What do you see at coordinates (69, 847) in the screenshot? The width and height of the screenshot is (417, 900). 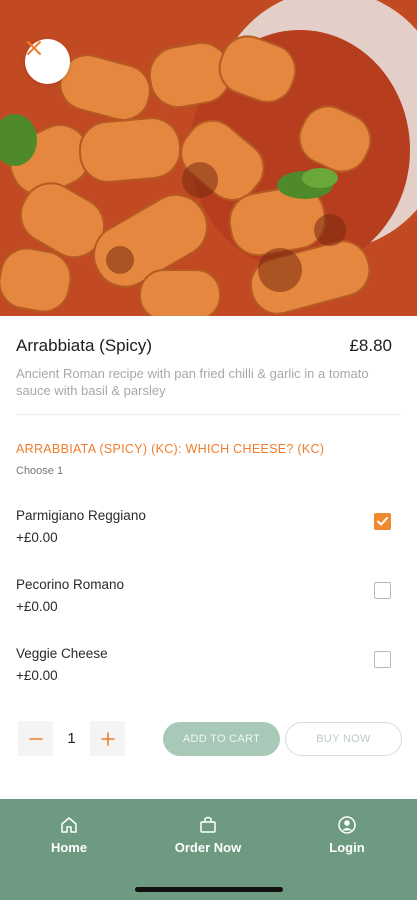 I see `nav-label-home: Home` at bounding box center [69, 847].